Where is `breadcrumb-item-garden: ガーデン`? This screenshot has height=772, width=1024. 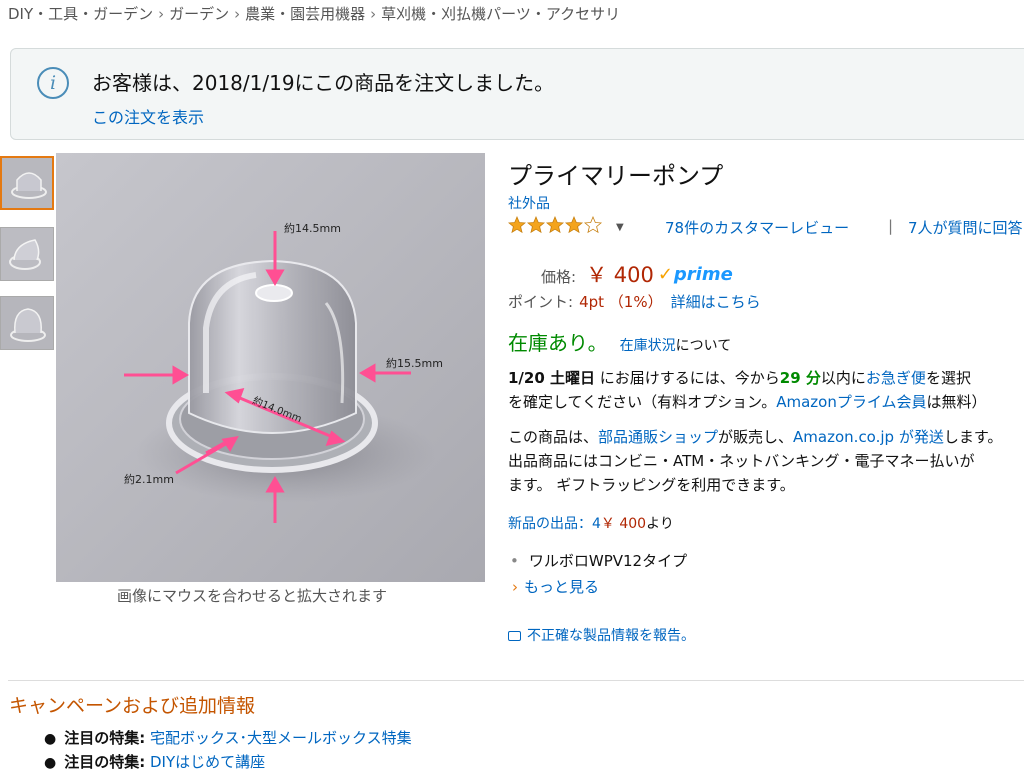
breadcrumb-item-garden: ガーデン is located at coordinates (199, 13).